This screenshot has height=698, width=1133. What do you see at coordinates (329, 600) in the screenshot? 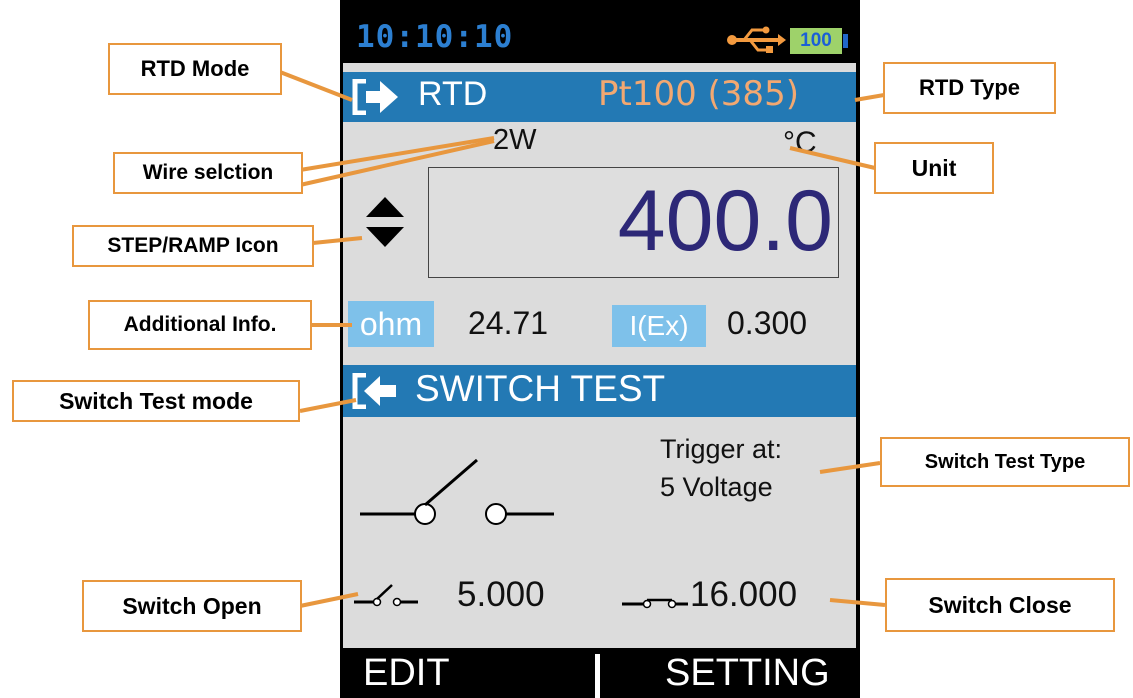
I see `leader-switch-open` at bounding box center [329, 600].